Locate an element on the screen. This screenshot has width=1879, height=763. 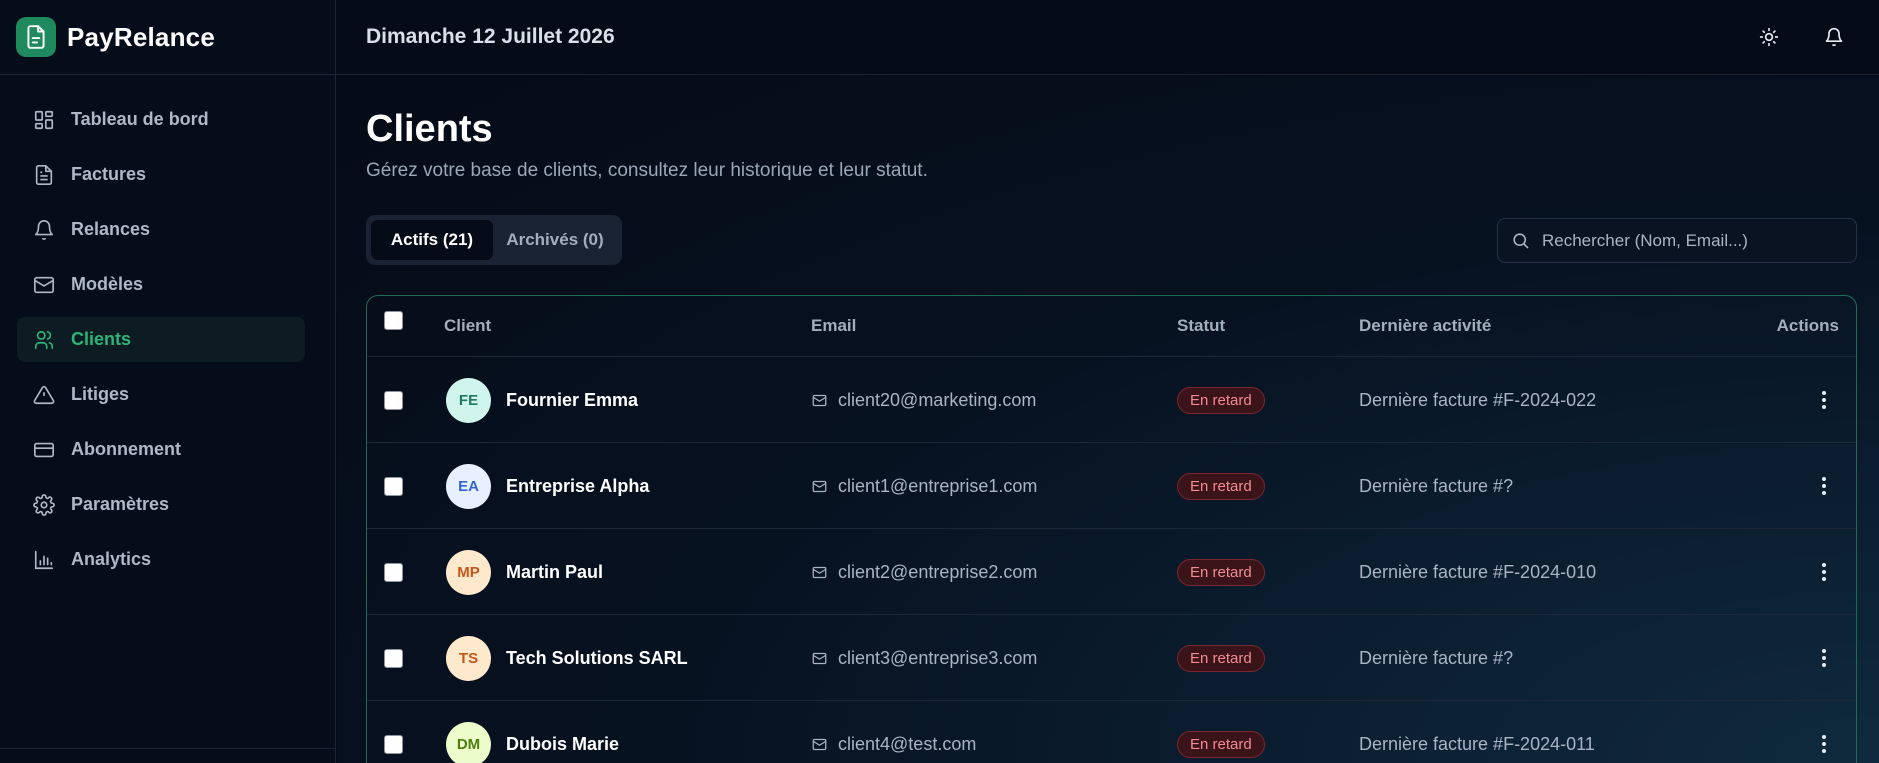
column-header-status: Statut is located at coordinates (1201, 326).